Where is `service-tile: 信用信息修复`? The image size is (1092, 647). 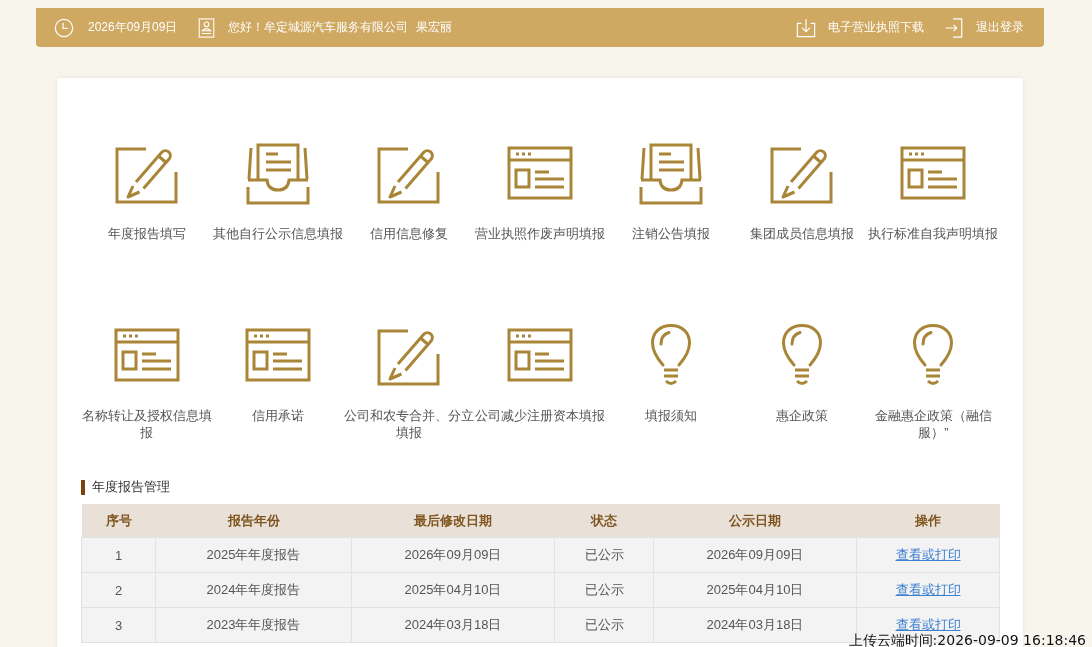 service-tile: 信用信息修复 is located at coordinates (409, 200).